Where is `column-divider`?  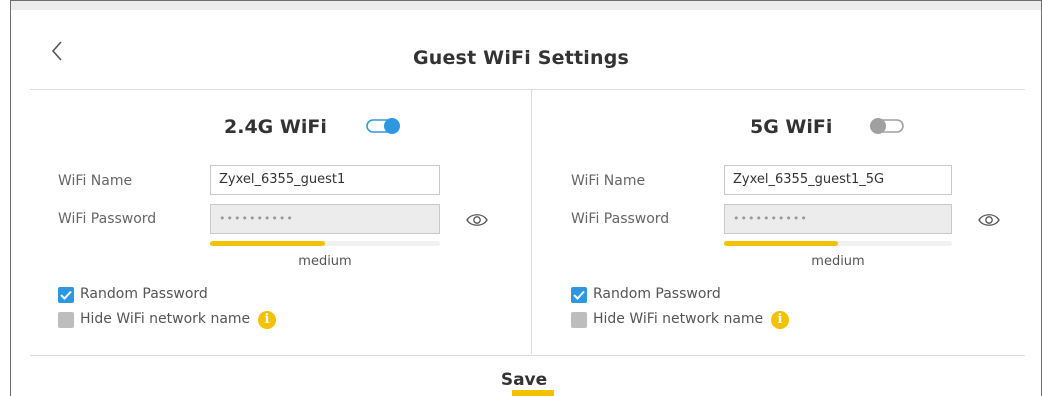
column-divider is located at coordinates (531, 222).